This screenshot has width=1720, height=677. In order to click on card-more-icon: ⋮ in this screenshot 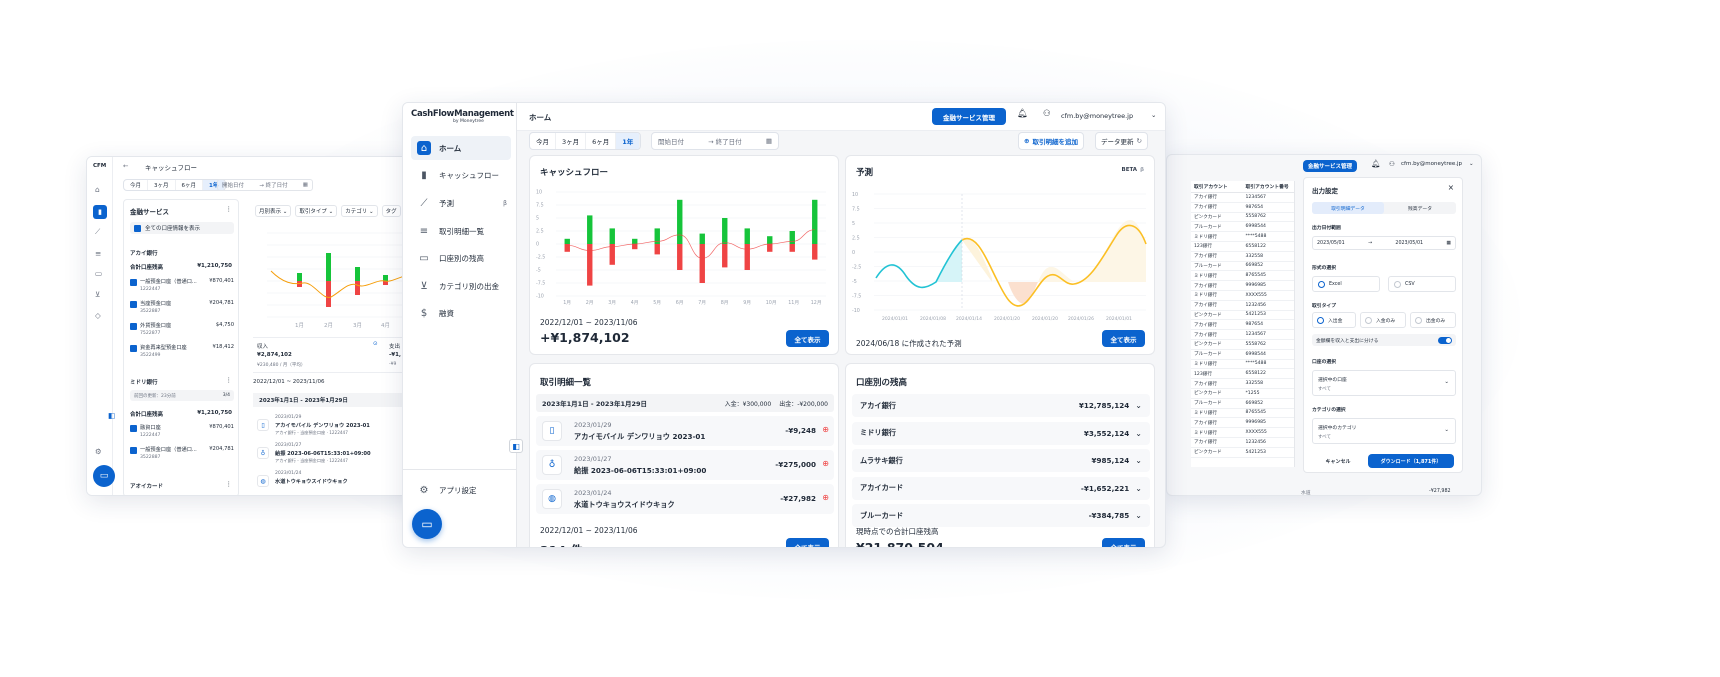, I will do `click(229, 484)`.